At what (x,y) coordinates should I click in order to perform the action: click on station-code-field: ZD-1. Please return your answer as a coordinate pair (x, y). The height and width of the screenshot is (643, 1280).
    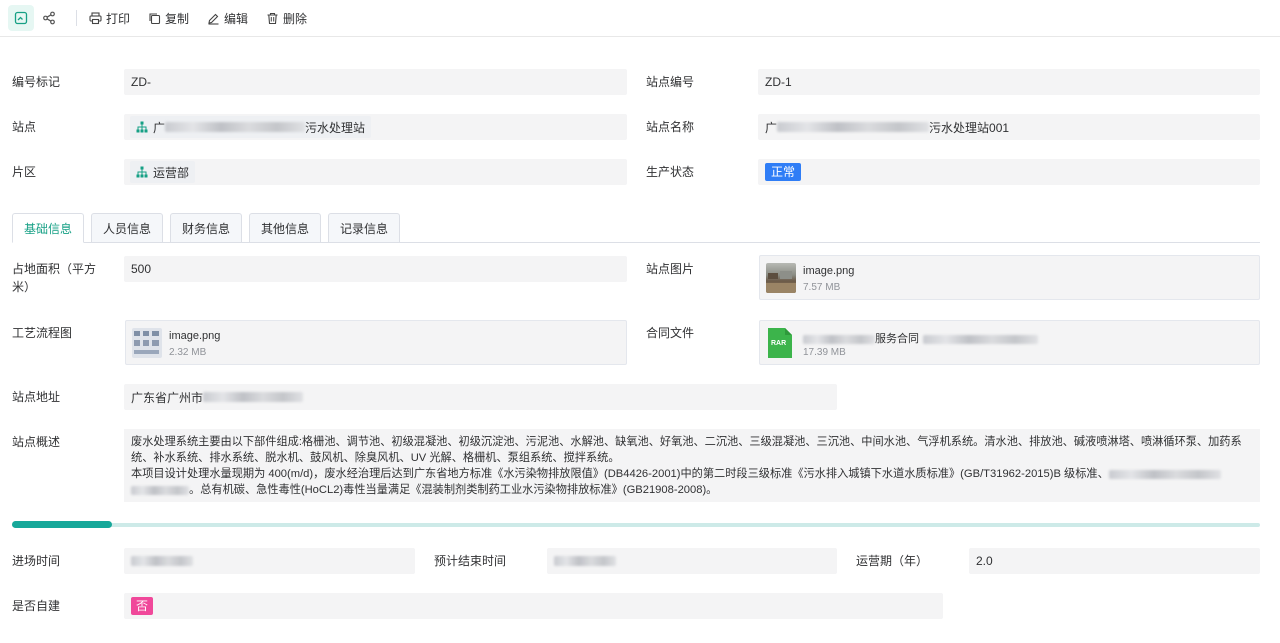
    Looking at the image, I should click on (1009, 82).